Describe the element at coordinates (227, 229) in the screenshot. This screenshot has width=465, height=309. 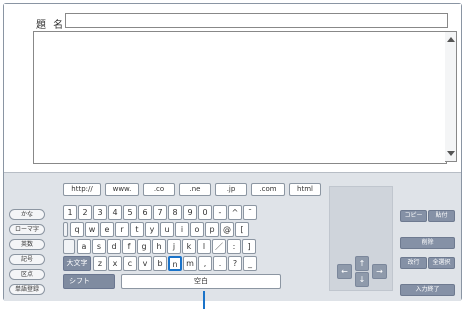
I see `key-at: @` at that location.